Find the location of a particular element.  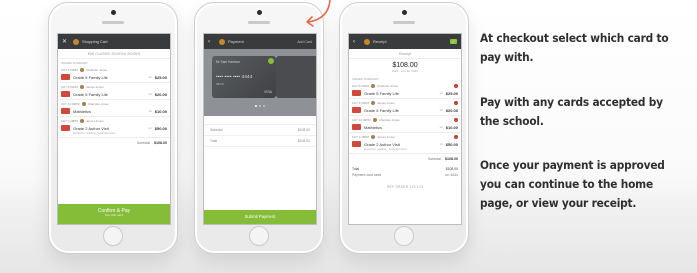

item-qty: x1 is located at coordinates (441, 110).